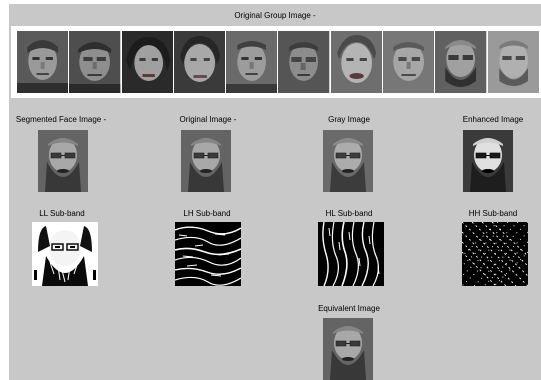 The width and height of the screenshot is (541, 380). What do you see at coordinates (275, 15) in the screenshot?
I see `group-image-title: Original Group Image -` at bounding box center [275, 15].